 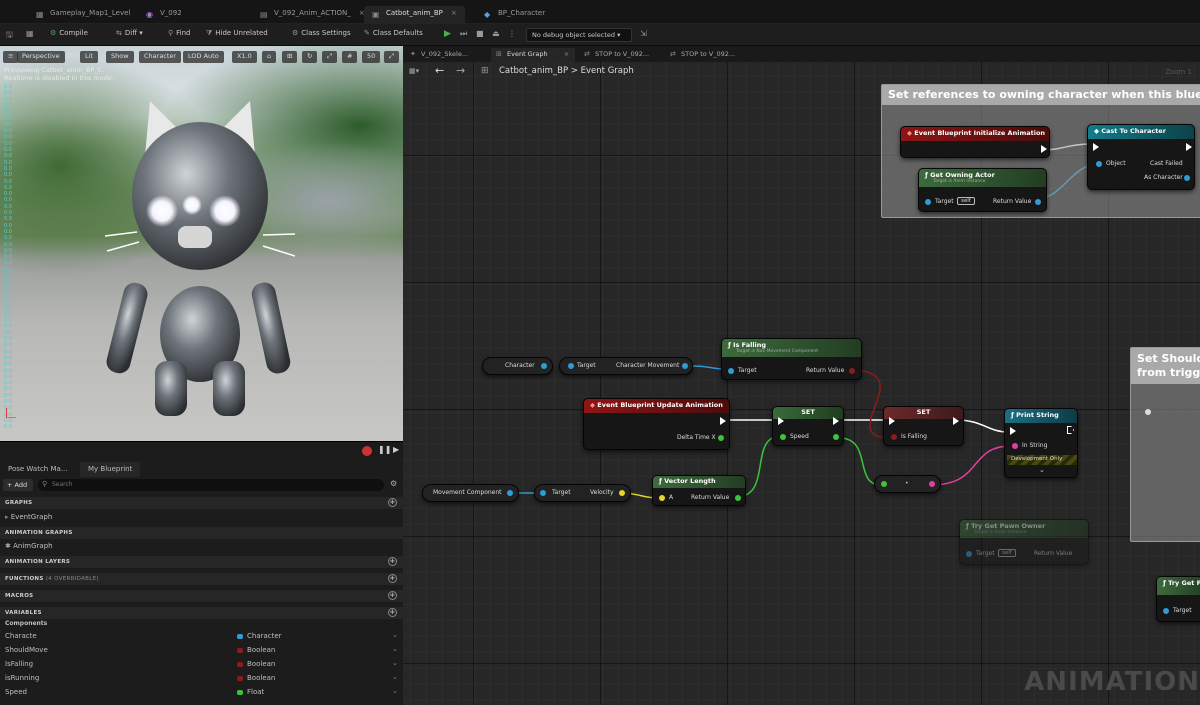 What do you see at coordinates (201, 650) in the screenshot?
I see `variable-row: ShouldMove Boolean ⌄` at bounding box center [201, 650].